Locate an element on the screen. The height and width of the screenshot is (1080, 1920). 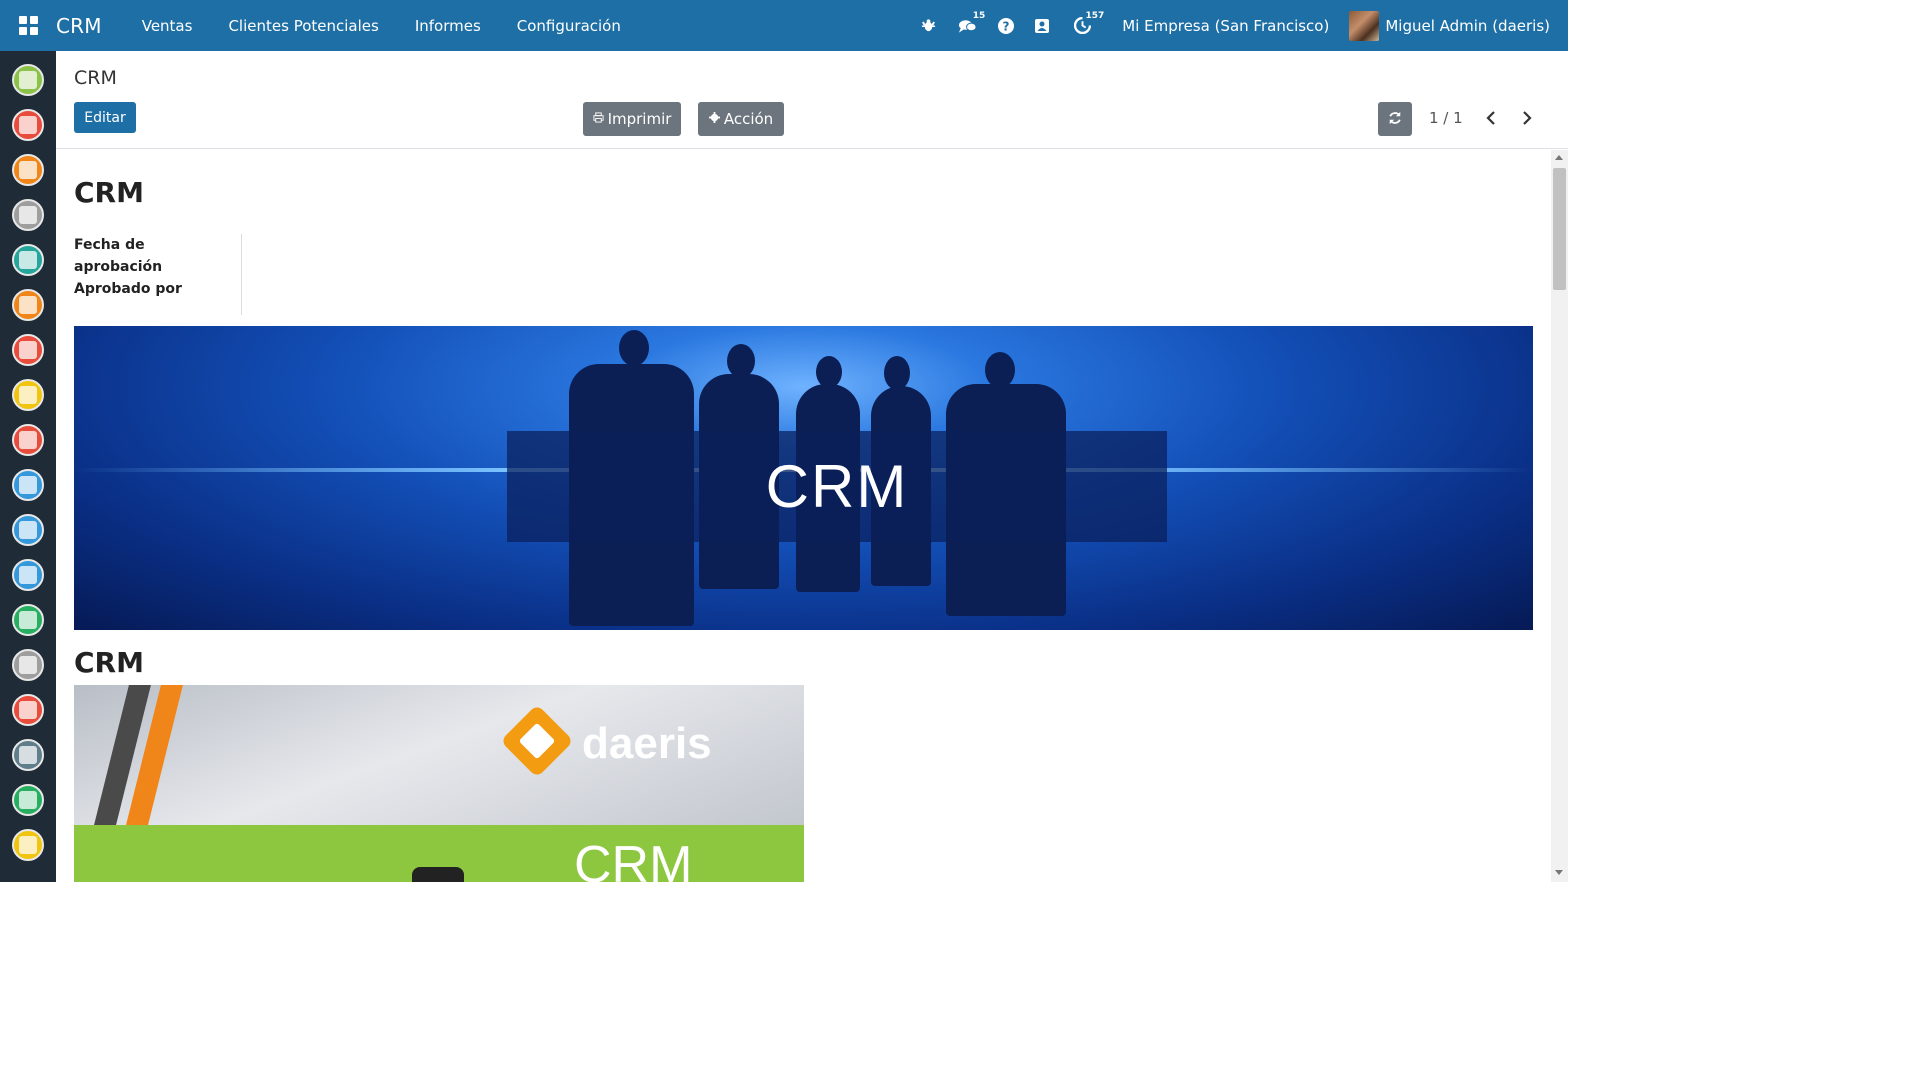
pager-next-button is located at coordinates (1527, 119).